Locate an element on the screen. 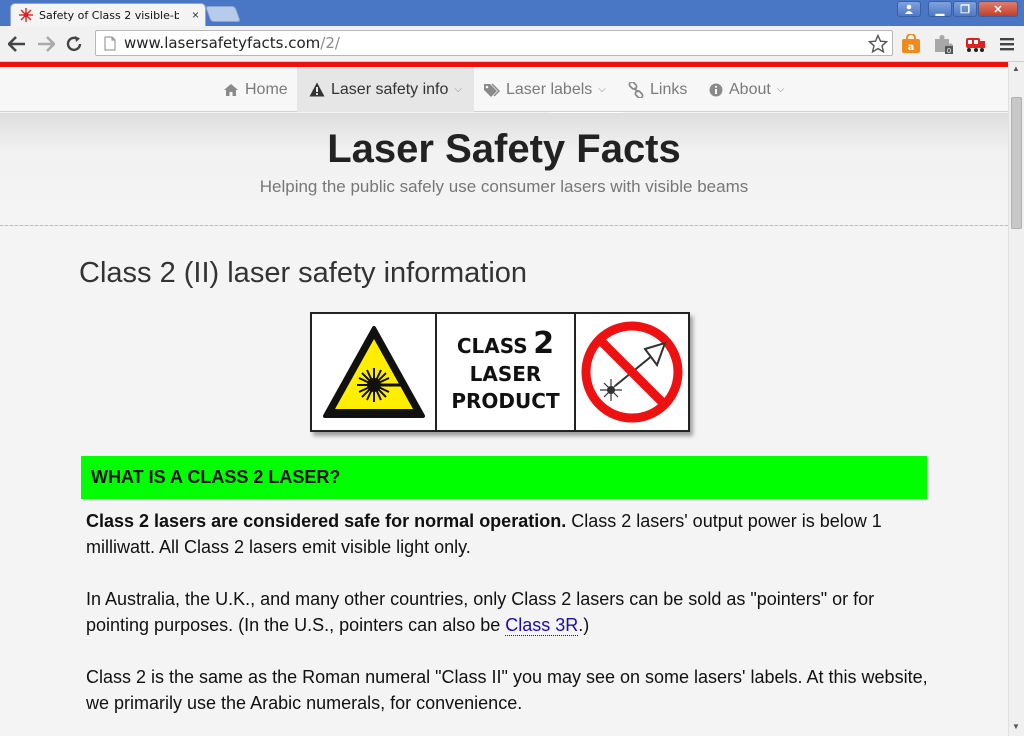  nav-item-links: Links is located at coordinates (657, 89).